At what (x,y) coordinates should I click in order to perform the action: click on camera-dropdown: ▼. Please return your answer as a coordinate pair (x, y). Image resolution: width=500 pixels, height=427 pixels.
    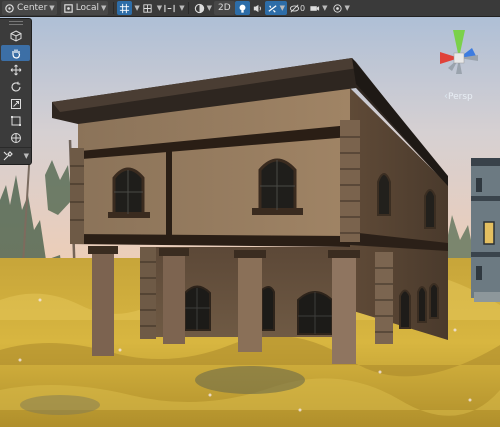
    Looking at the image, I should click on (318, 8).